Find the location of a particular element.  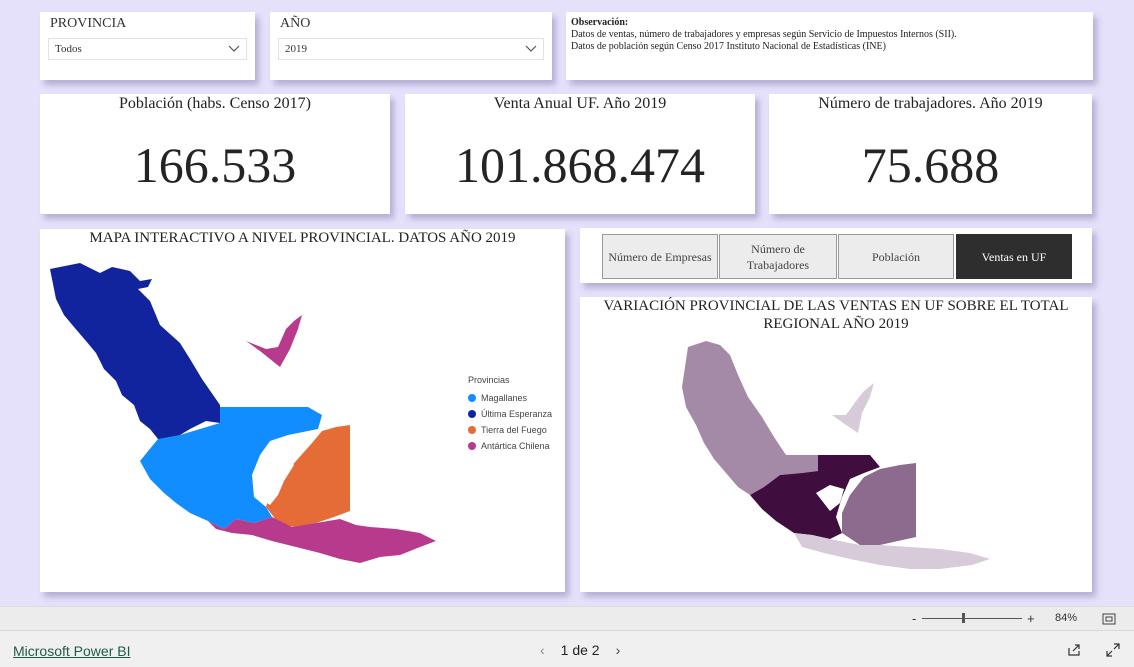

kpi-title: Venta Anual UF. Año 2019 is located at coordinates (580, 103).